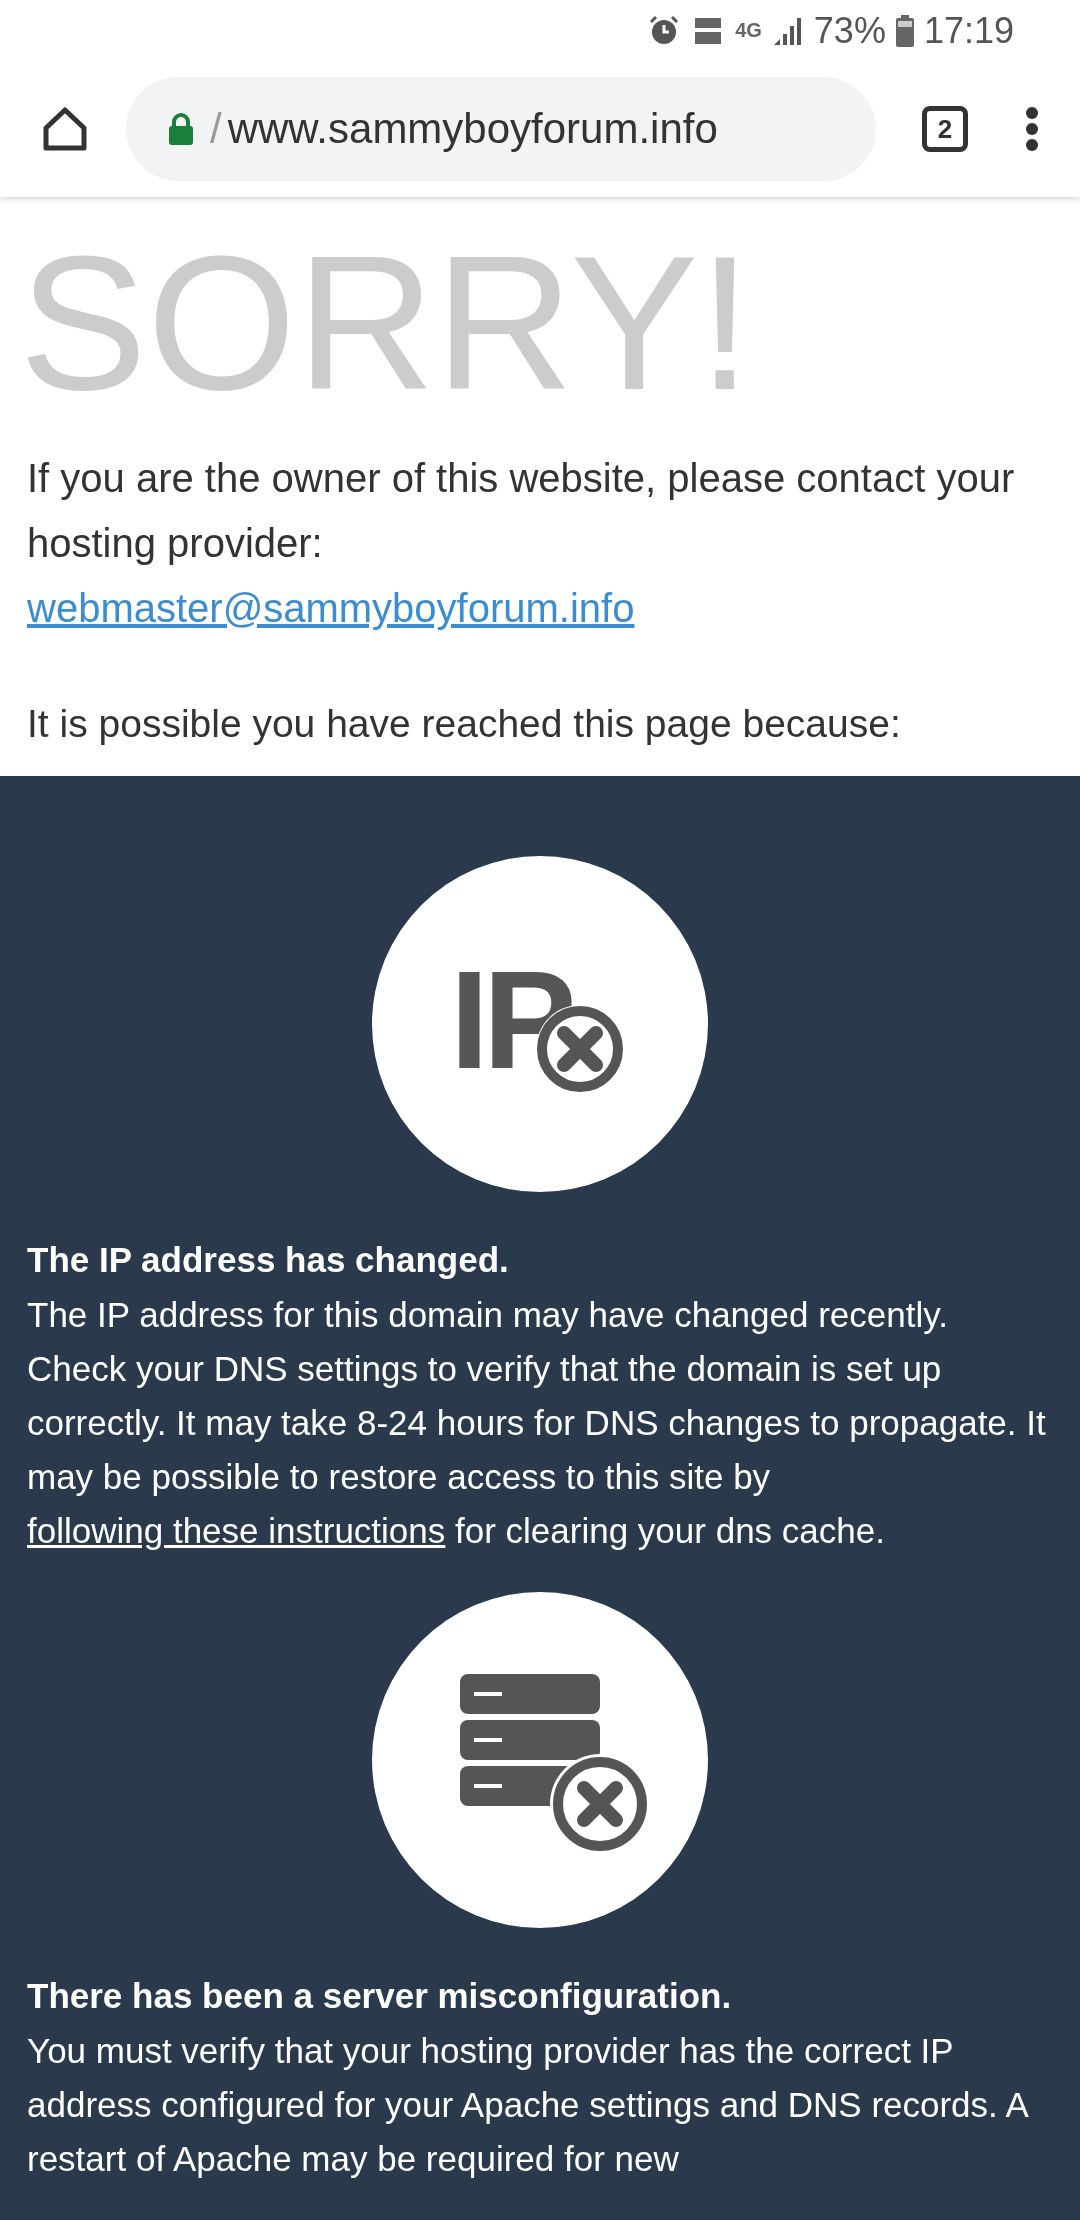  What do you see at coordinates (268, 1260) in the screenshot?
I see `reason-heading: The IP address has changed.` at bounding box center [268, 1260].